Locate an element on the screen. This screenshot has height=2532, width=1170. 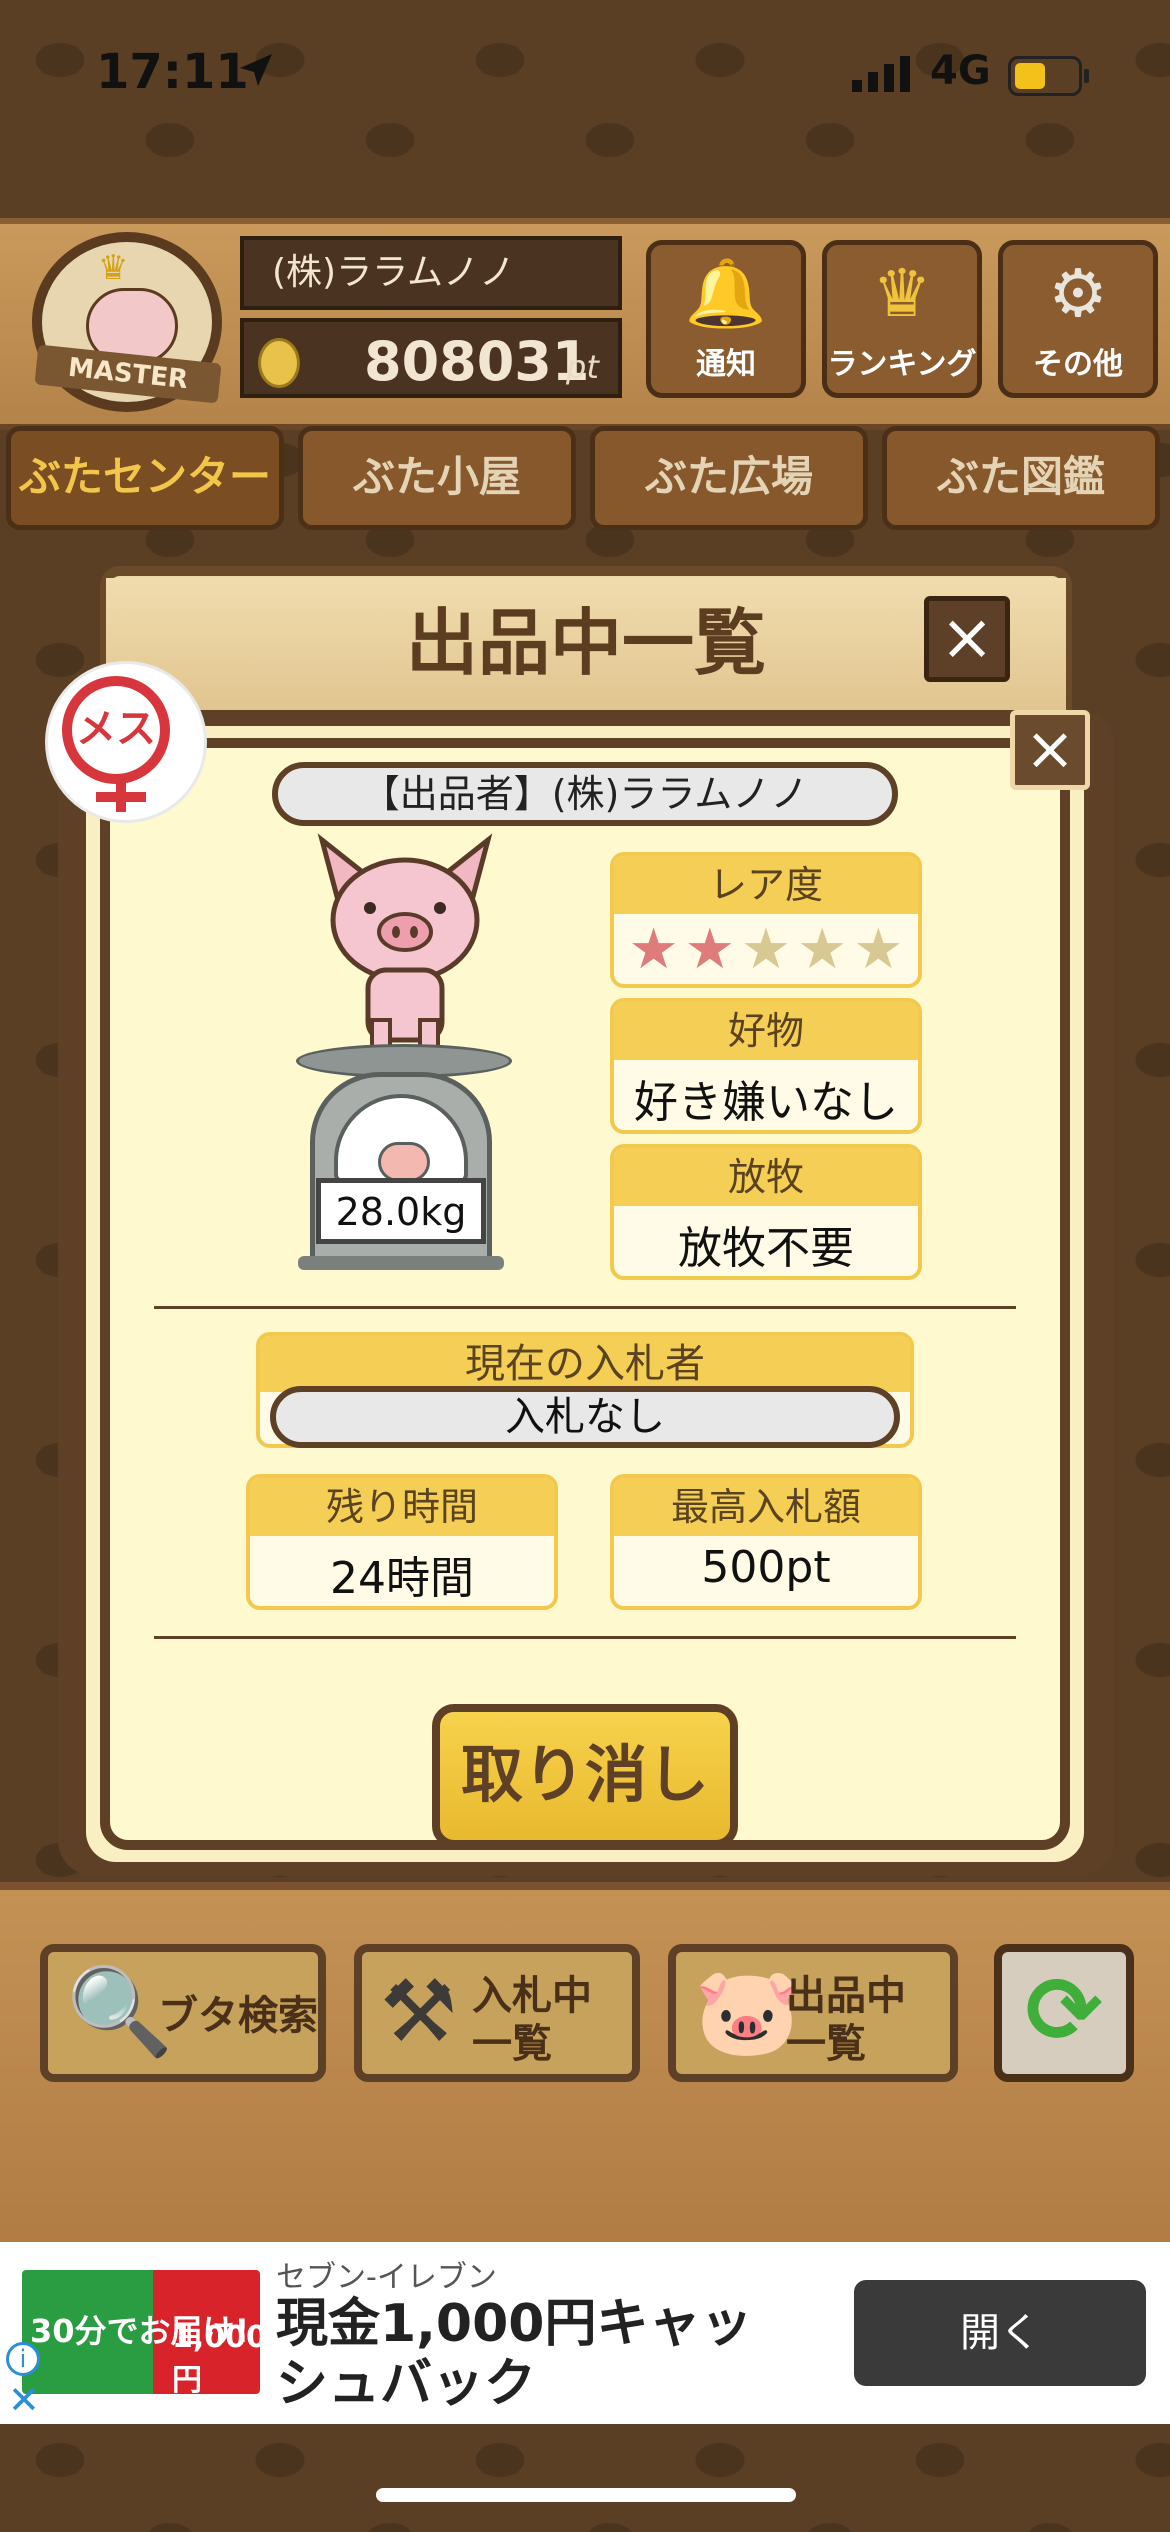
likes-box: 好物 好き嫌いなし is located at coordinates (766, 1066).